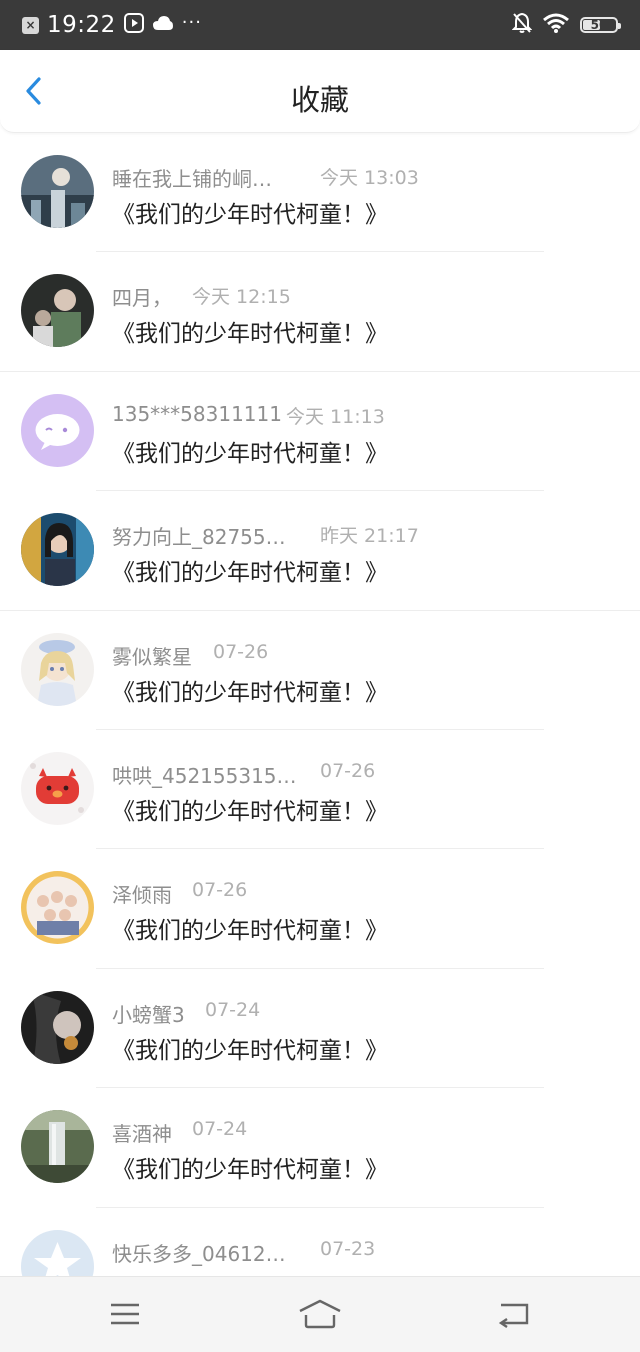  What do you see at coordinates (320, 312) in the screenshot?
I see `list-item: 四月， 今天 12:15 《我们的少年时代柯童！》` at bounding box center [320, 312].